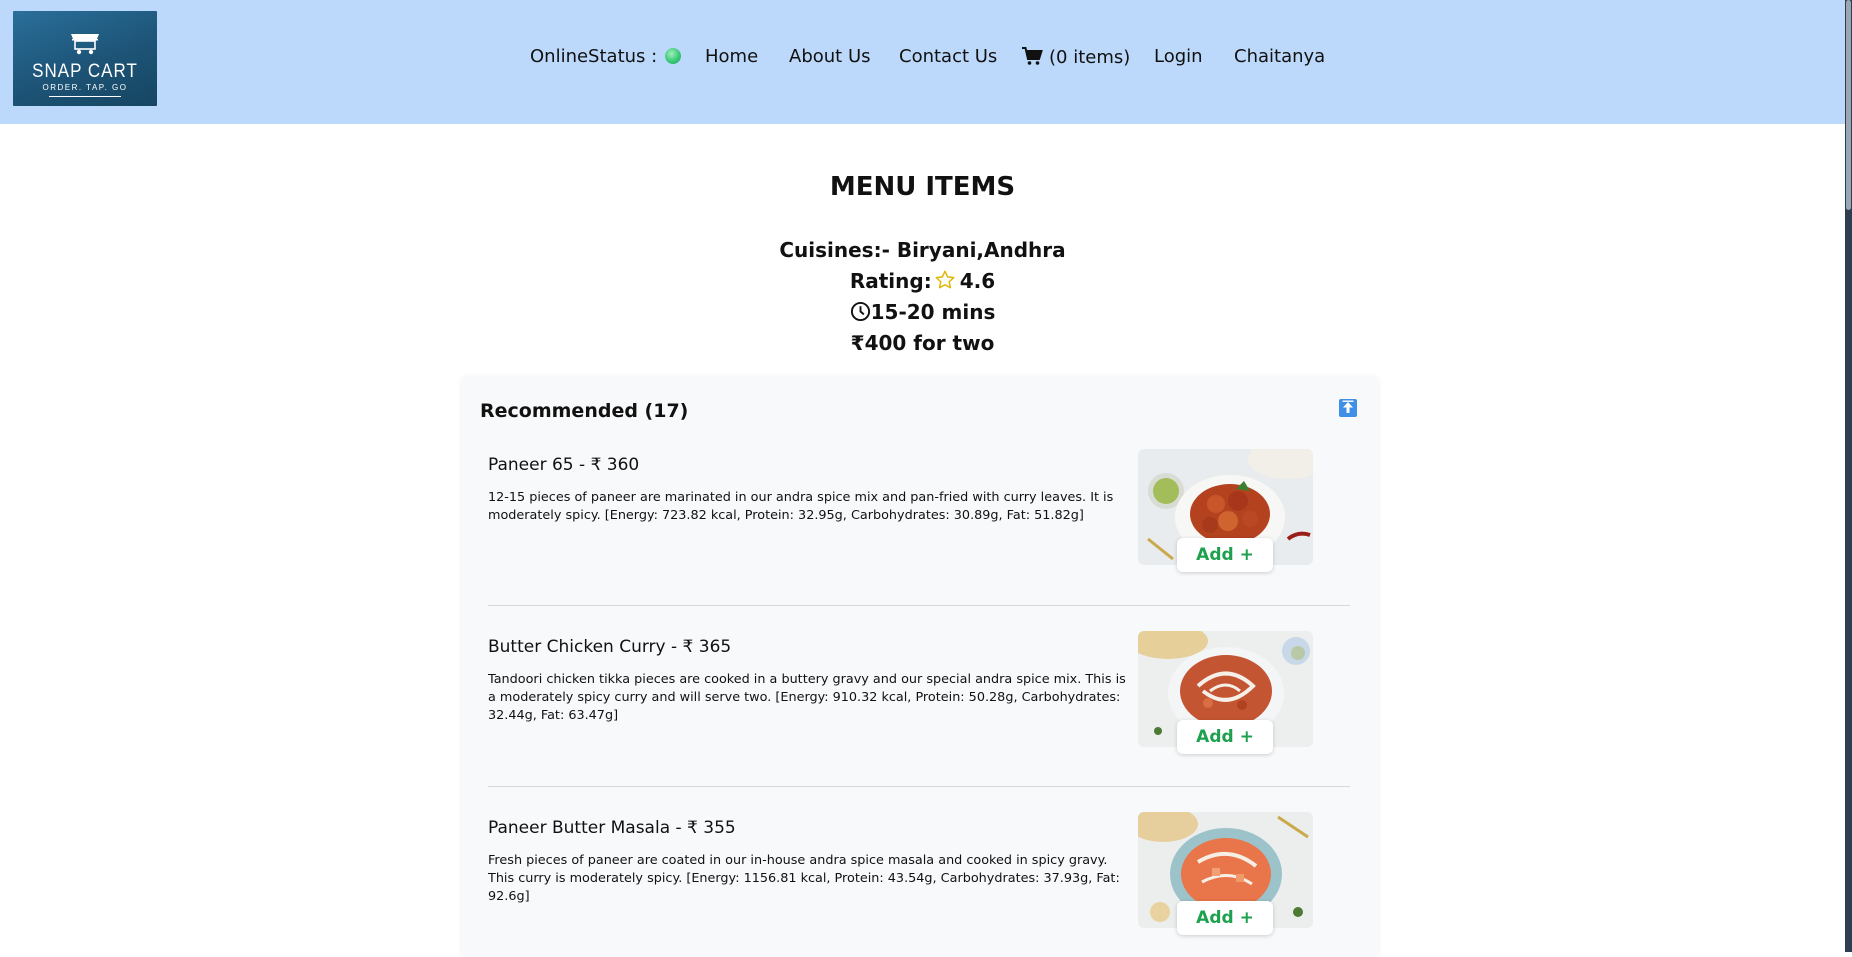  What do you see at coordinates (594, 56) in the screenshot?
I see `online-status-label: OnlineStatus :` at bounding box center [594, 56].